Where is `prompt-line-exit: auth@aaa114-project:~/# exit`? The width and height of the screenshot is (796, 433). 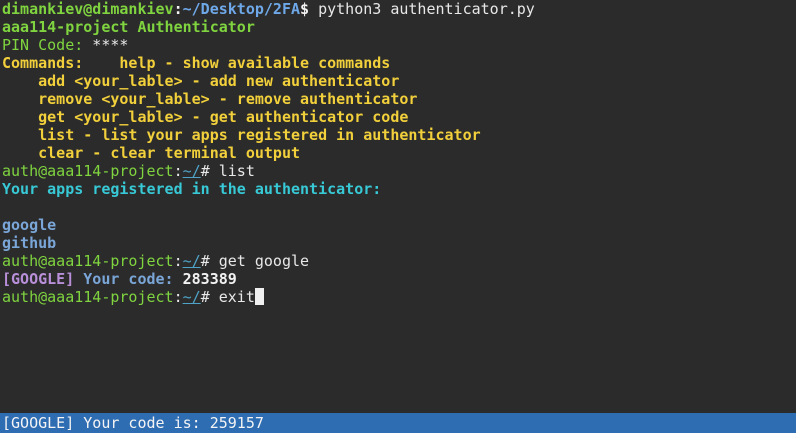
prompt-line-exit: auth@aaa114-project:~/# exit is located at coordinates (399, 297).